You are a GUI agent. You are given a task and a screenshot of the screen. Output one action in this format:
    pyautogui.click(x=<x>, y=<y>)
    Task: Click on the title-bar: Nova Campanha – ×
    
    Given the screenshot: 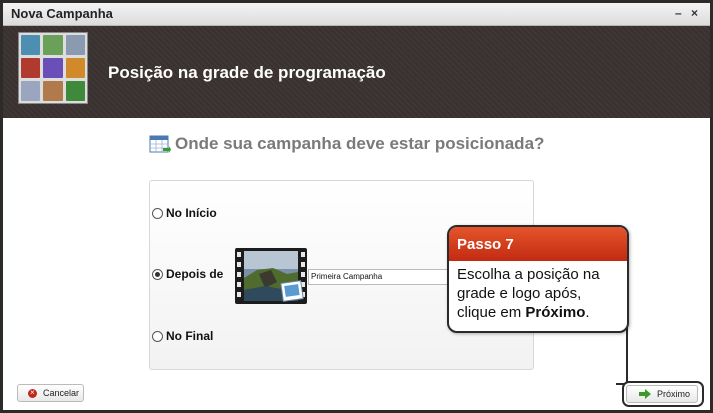 What is the action you would take?
    pyautogui.click(x=356, y=14)
    